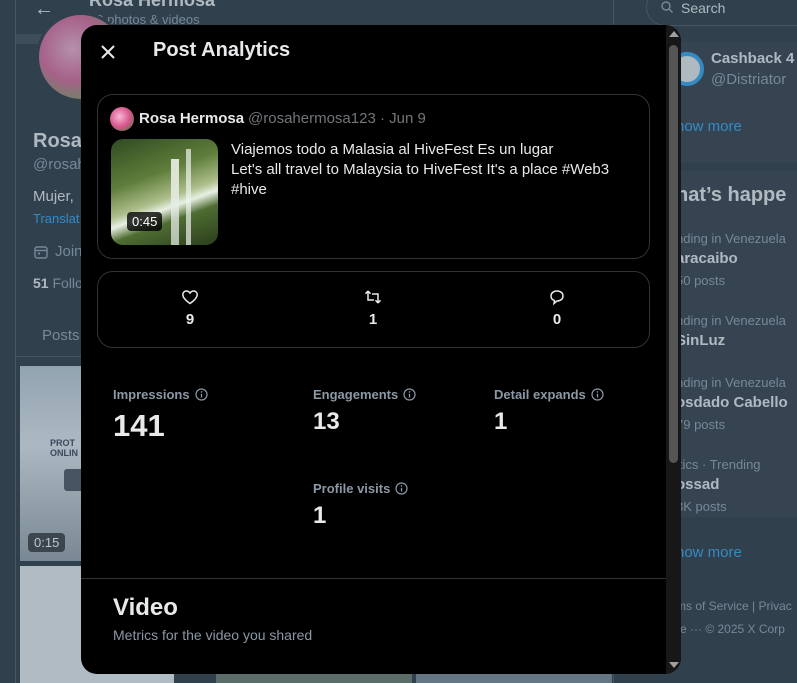 The height and width of the screenshot is (683, 797). Describe the element at coordinates (540, 394) in the screenshot. I see `detail-expands-label: Detail expands` at that location.